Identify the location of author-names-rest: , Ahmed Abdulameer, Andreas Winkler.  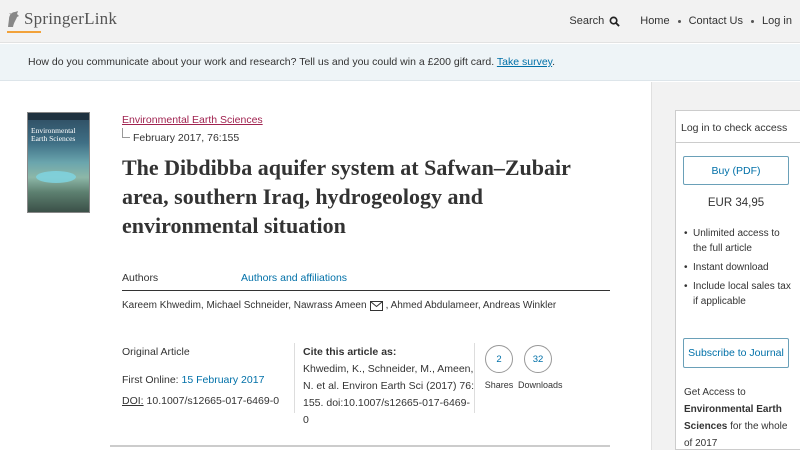
(471, 305).